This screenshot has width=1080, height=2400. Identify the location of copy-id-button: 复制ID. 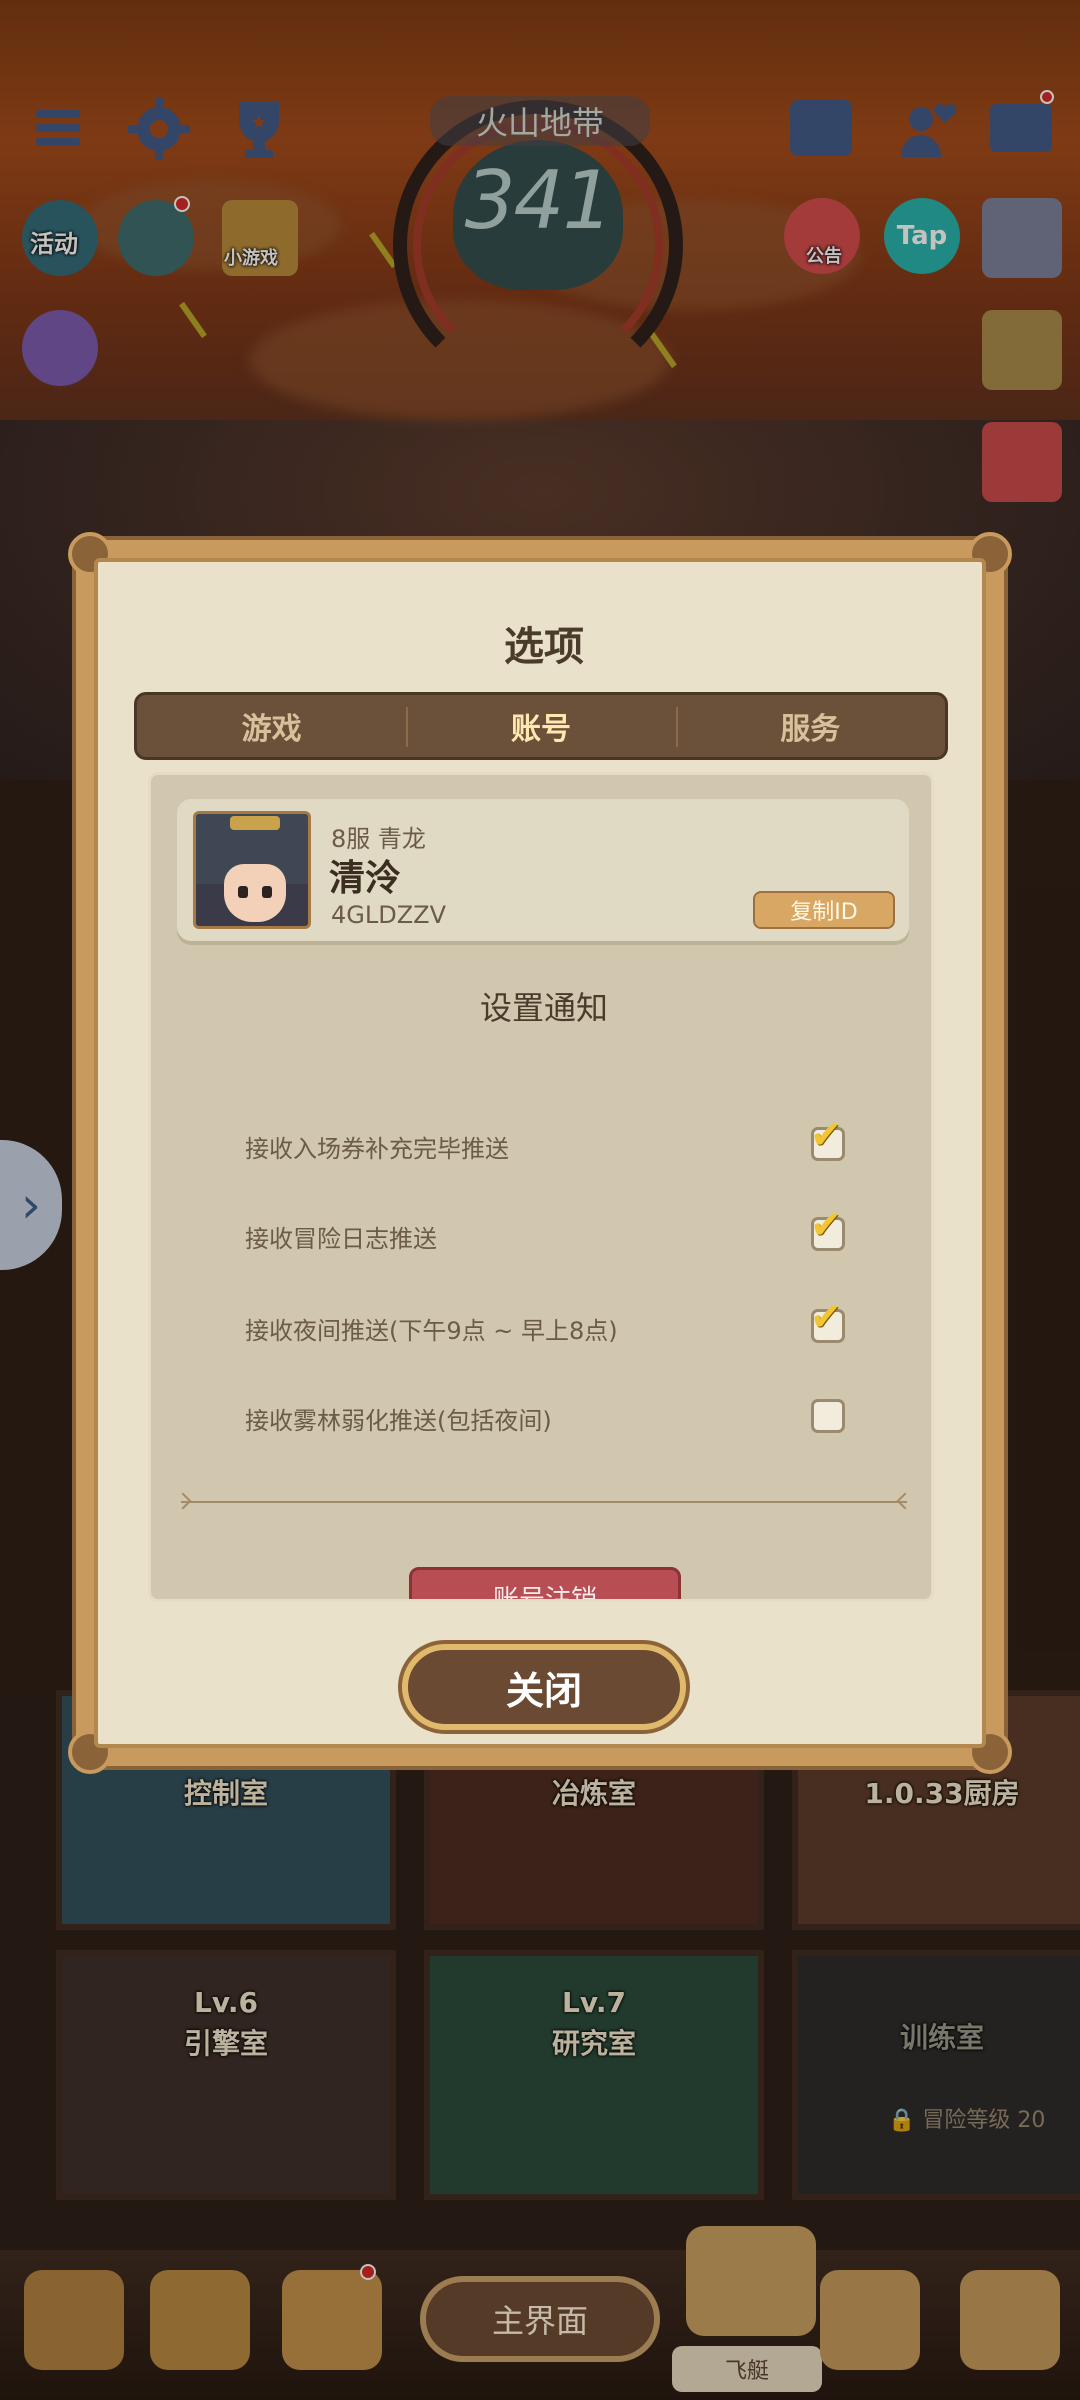
(824, 910).